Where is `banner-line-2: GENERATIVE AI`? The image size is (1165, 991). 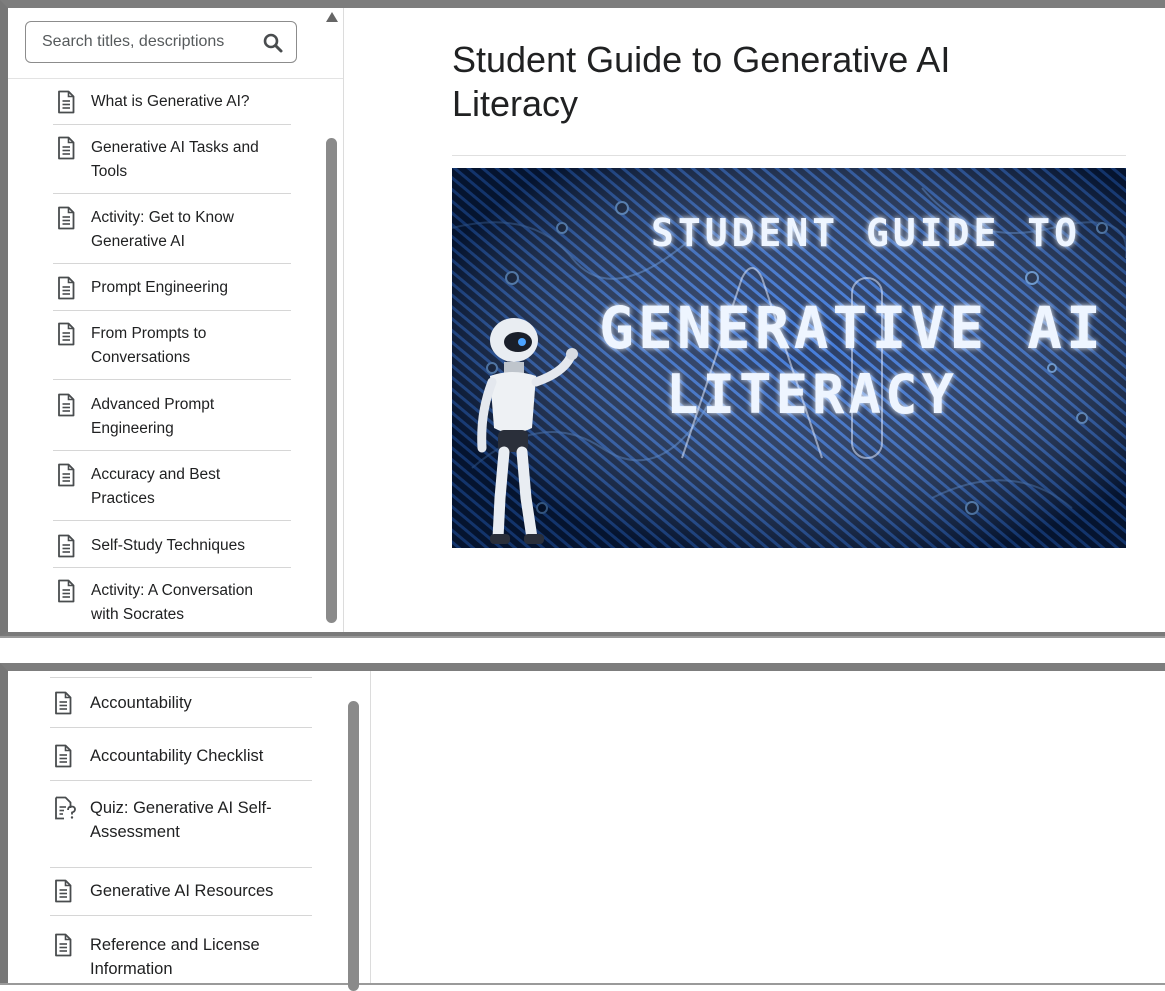 banner-line-2: GENERATIVE AI is located at coordinates (852, 328).